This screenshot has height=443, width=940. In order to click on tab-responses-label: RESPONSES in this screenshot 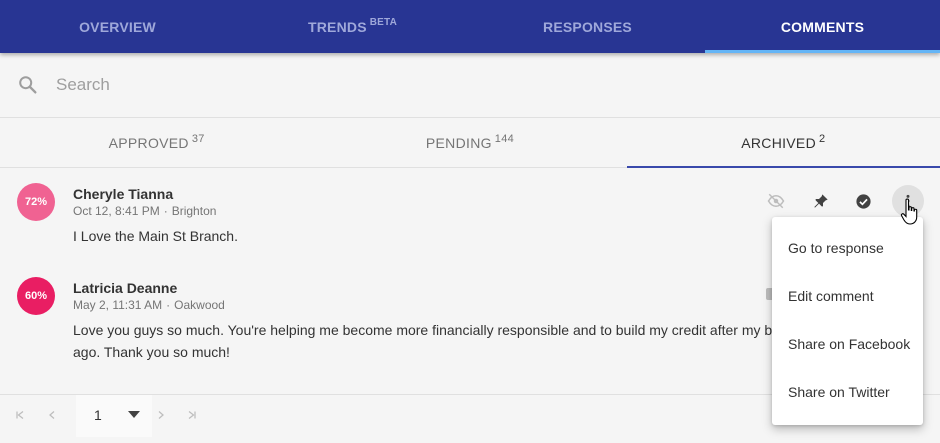, I will do `click(587, 26)`.